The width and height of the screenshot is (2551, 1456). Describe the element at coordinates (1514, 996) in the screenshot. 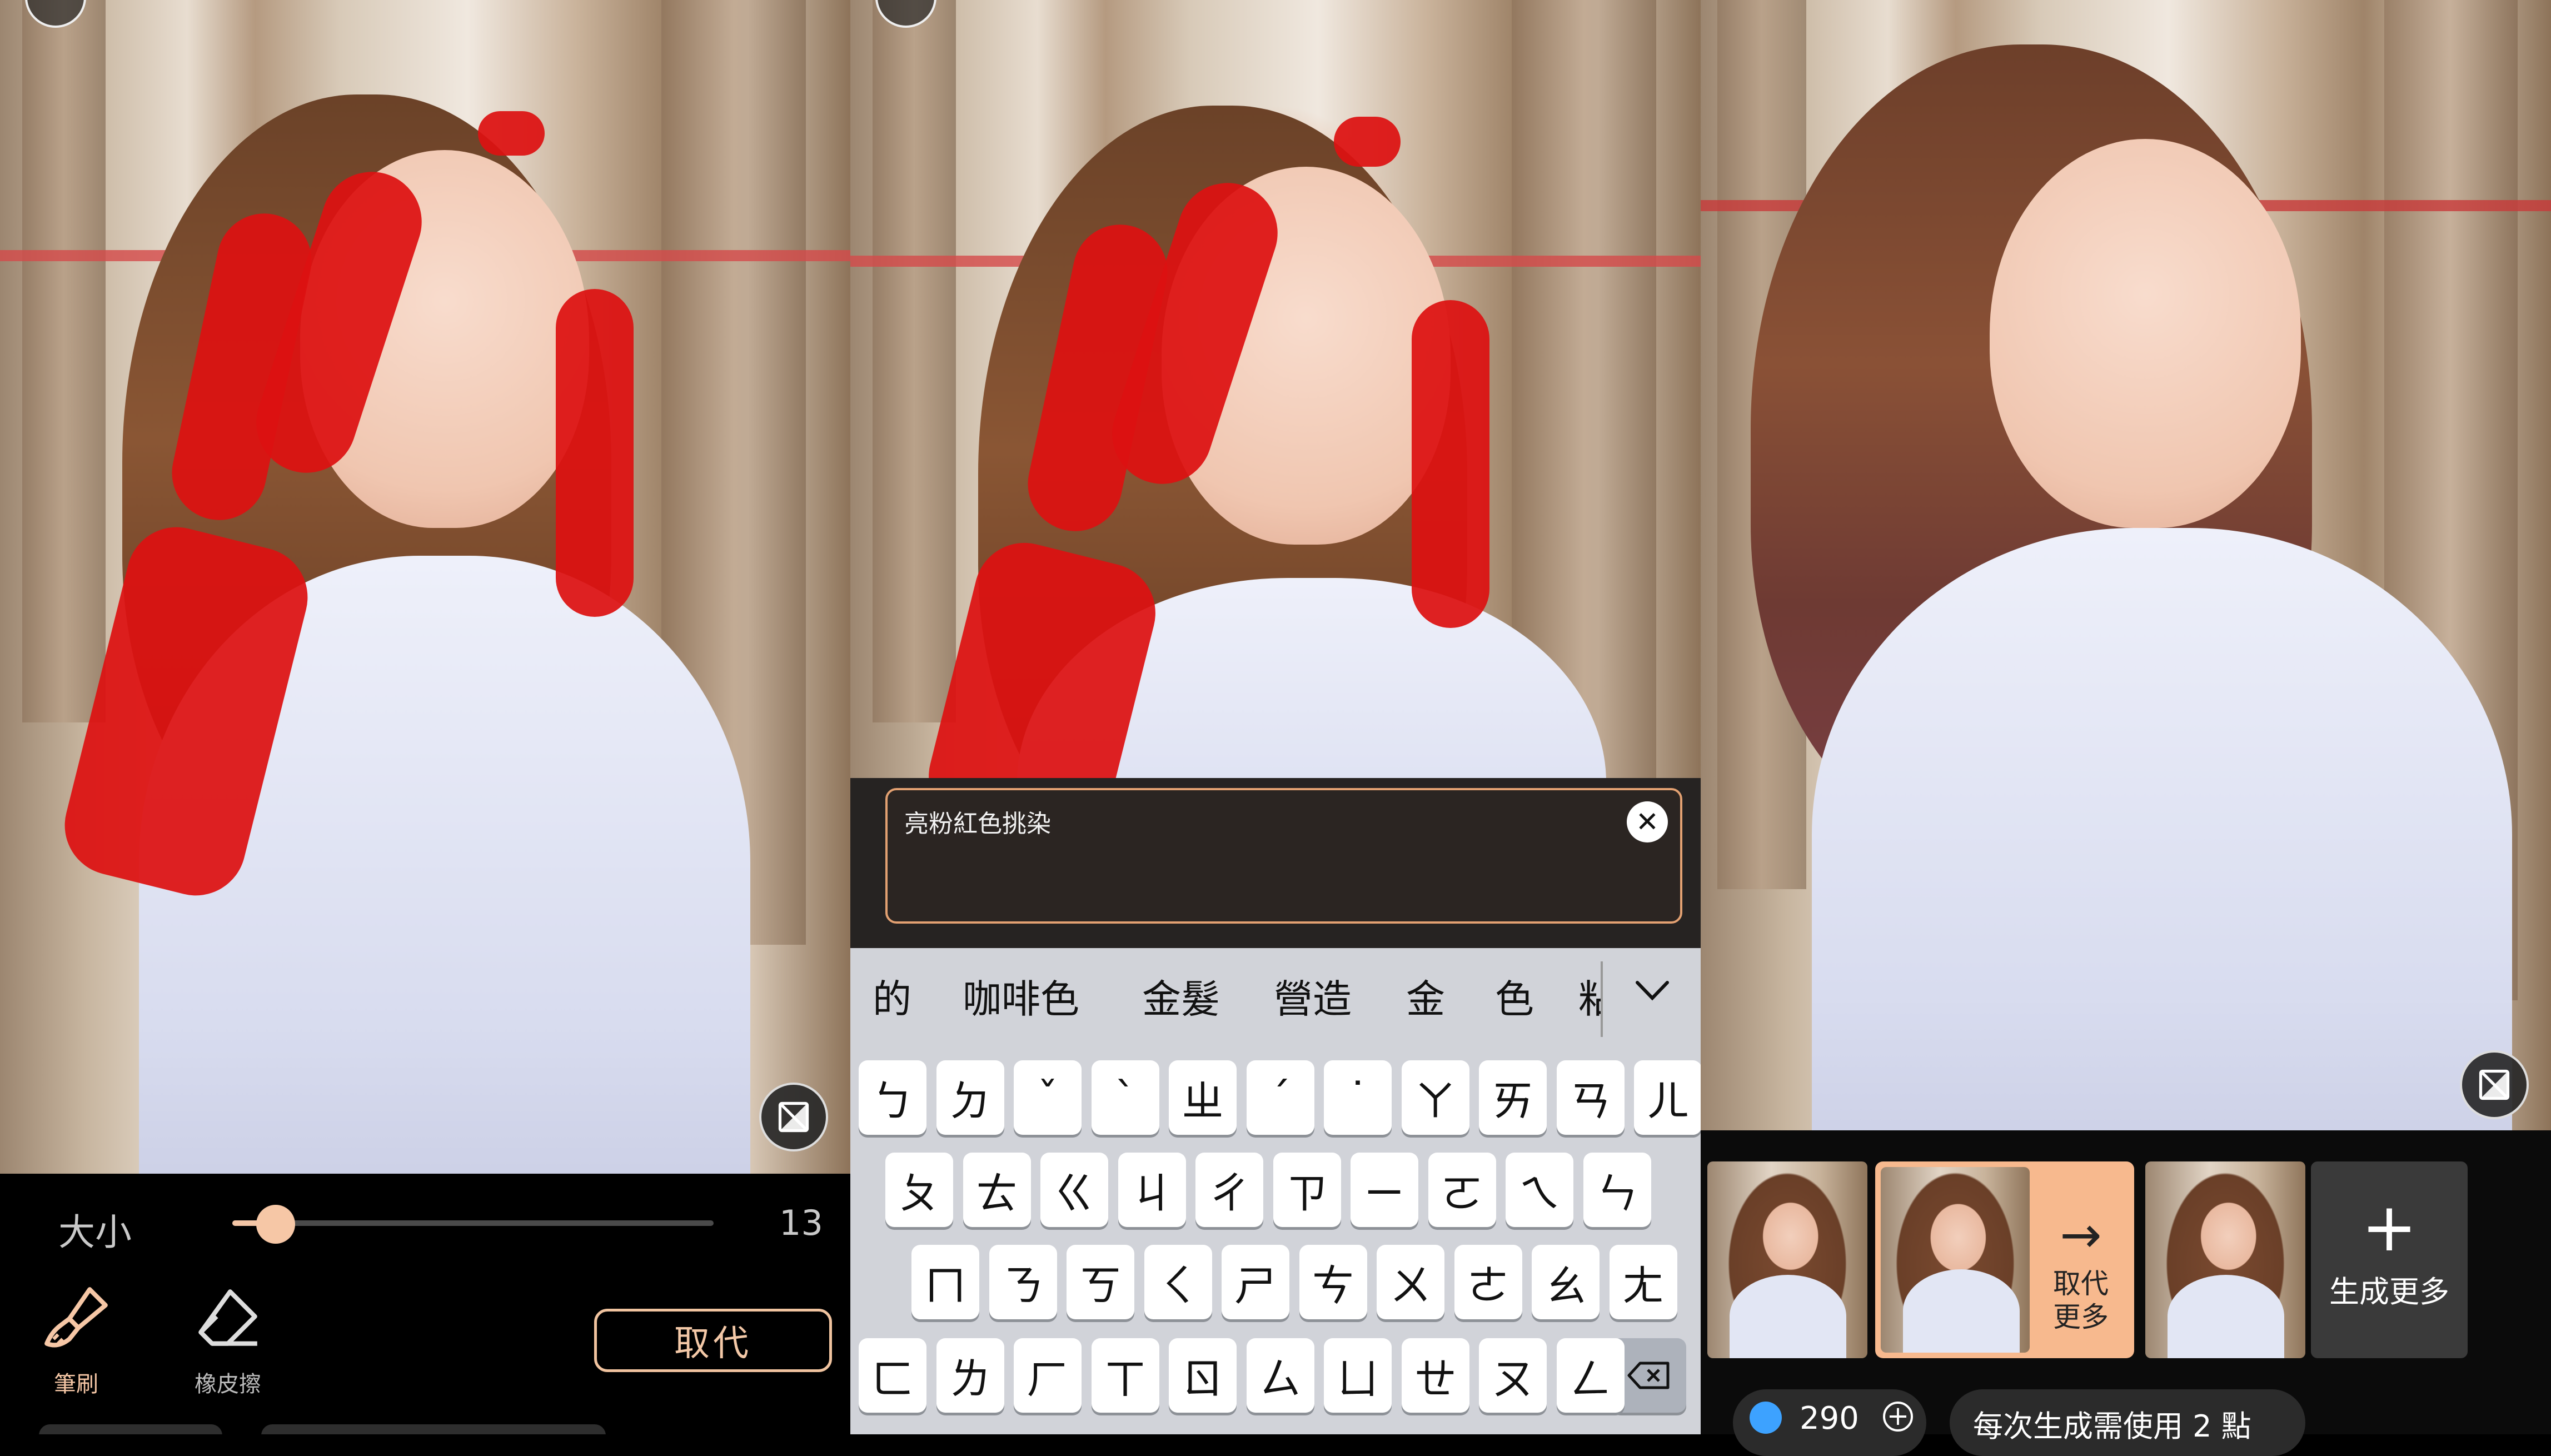

I see `suggestion: 色` at that location.